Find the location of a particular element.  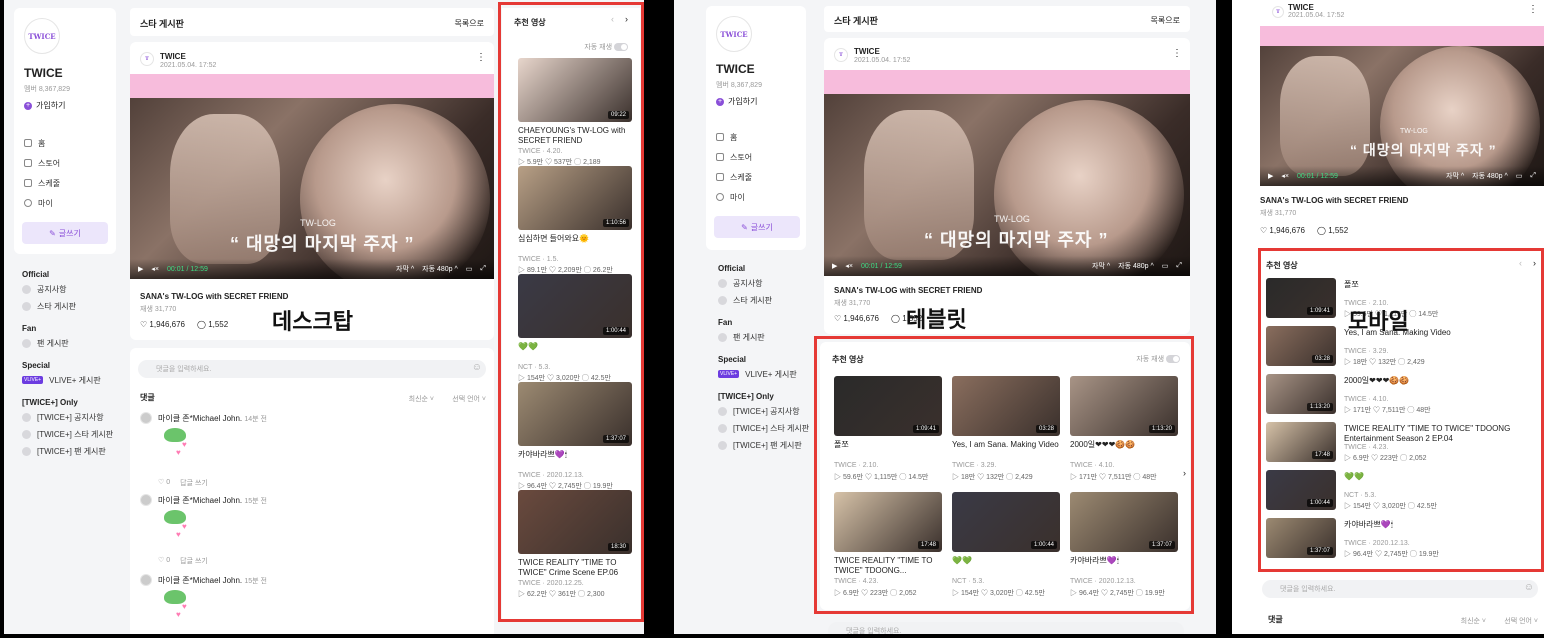

post-views: 재생 31,770 is located at coordinates (158, 309).